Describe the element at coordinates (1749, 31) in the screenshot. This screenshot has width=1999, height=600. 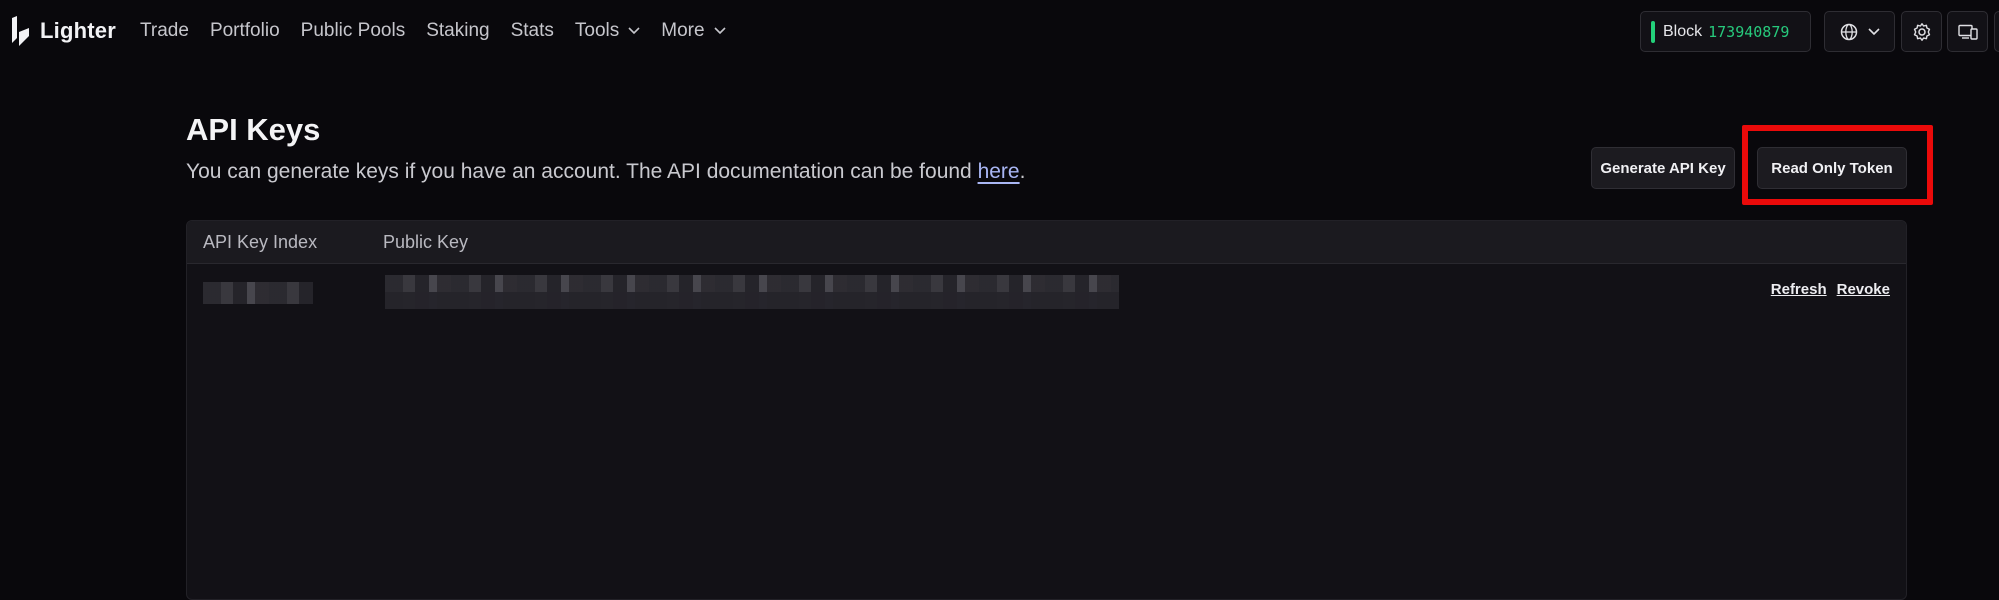
I see `block-number: 173940879` at that location.